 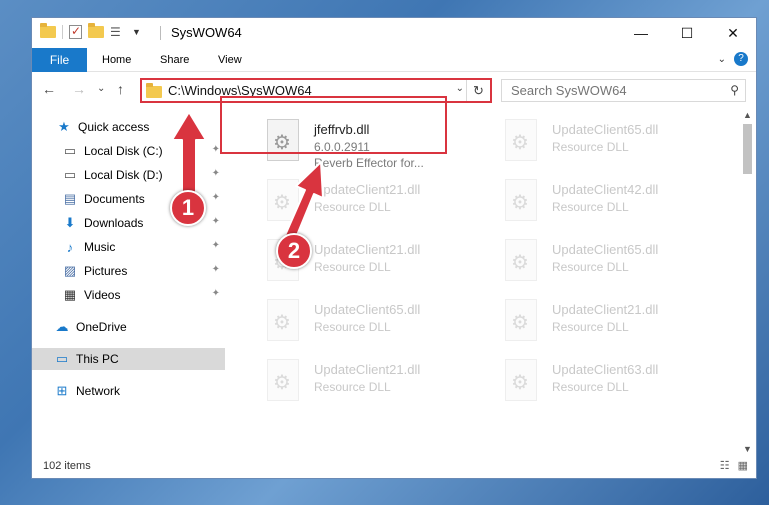 I want to click on tab-view: View, so click(x=230, y=60).